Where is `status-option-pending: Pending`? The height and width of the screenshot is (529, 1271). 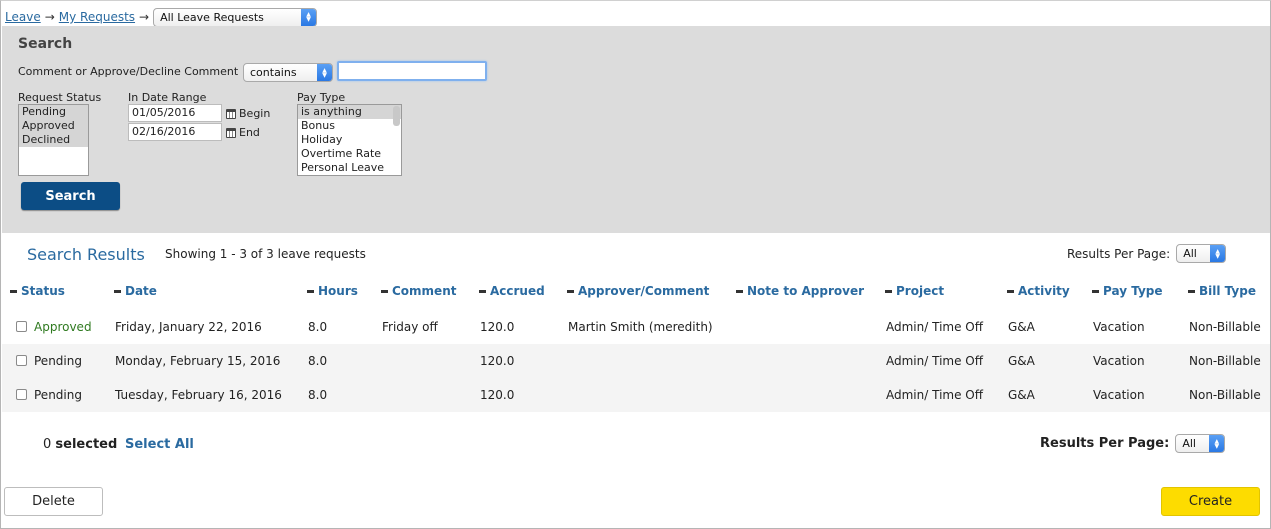 status-option-pending: Pending is located at coordinates (53, 112).